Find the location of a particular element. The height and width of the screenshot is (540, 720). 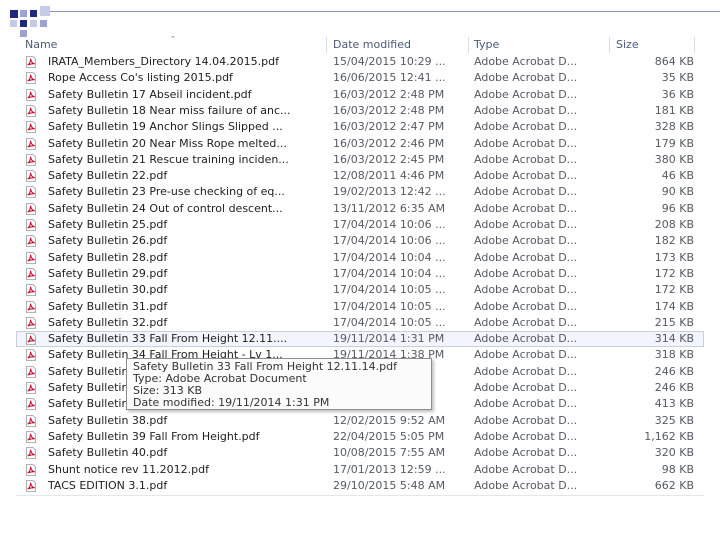

file-size: 864 KB is located at coordinates (674, 61).